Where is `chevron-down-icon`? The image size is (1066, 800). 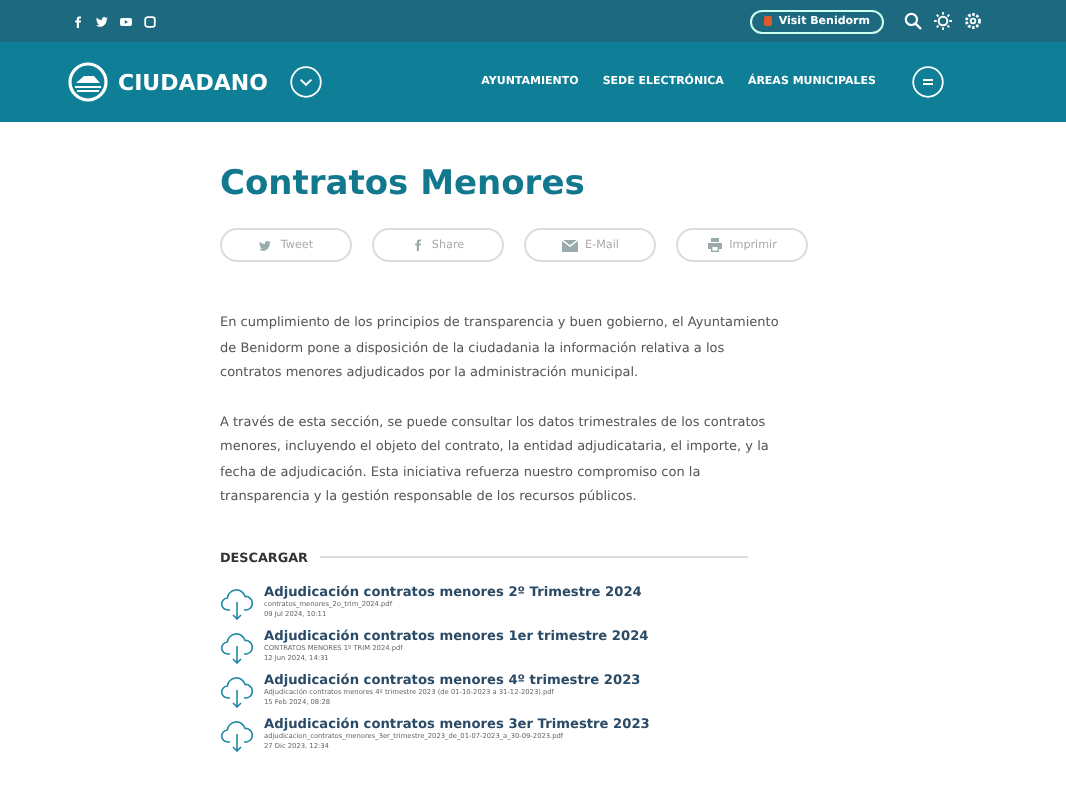
chevron-down-icon is located at coordinates (305, 82).